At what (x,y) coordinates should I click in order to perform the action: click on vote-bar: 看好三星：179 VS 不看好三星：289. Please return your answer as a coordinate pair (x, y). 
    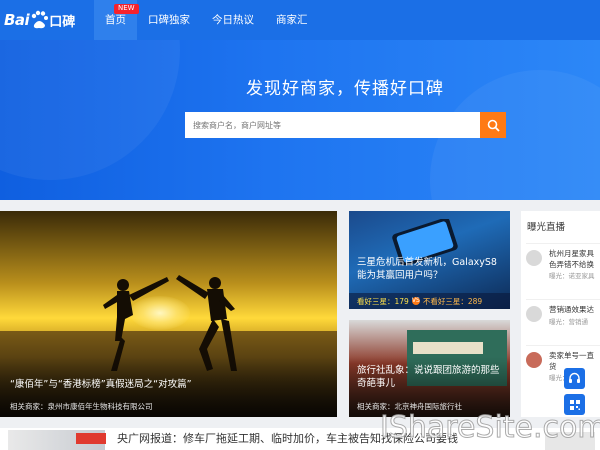
    Looking at the image, I should click on (429, 301).